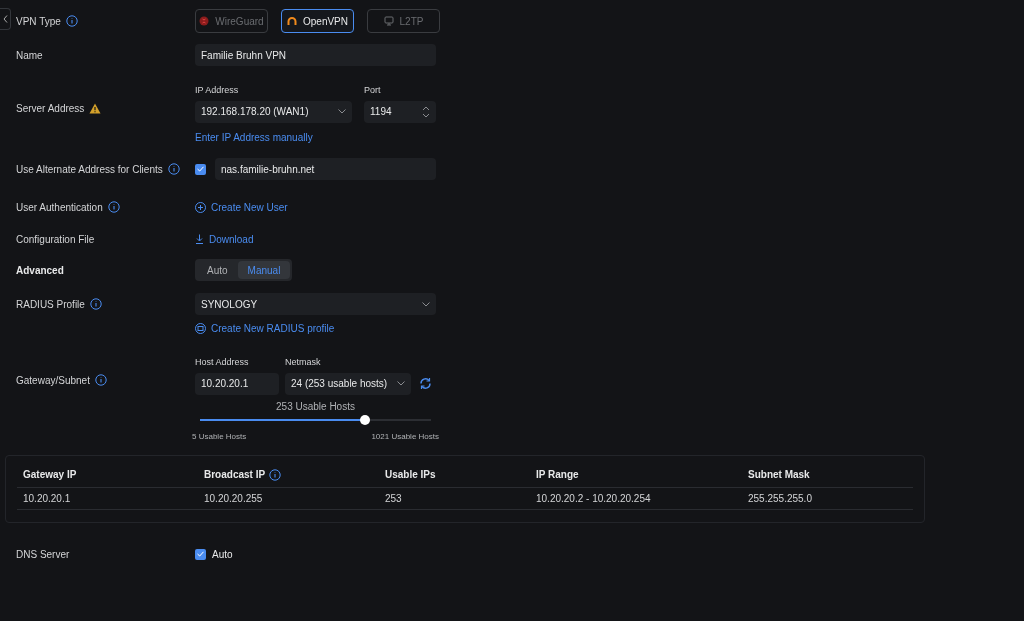 Image resolution: width=1024 pixels, height=621 pixels. Describe the element at coordinates (200, 207) in the screenshot. I see `plus-circle-icon` at that location.